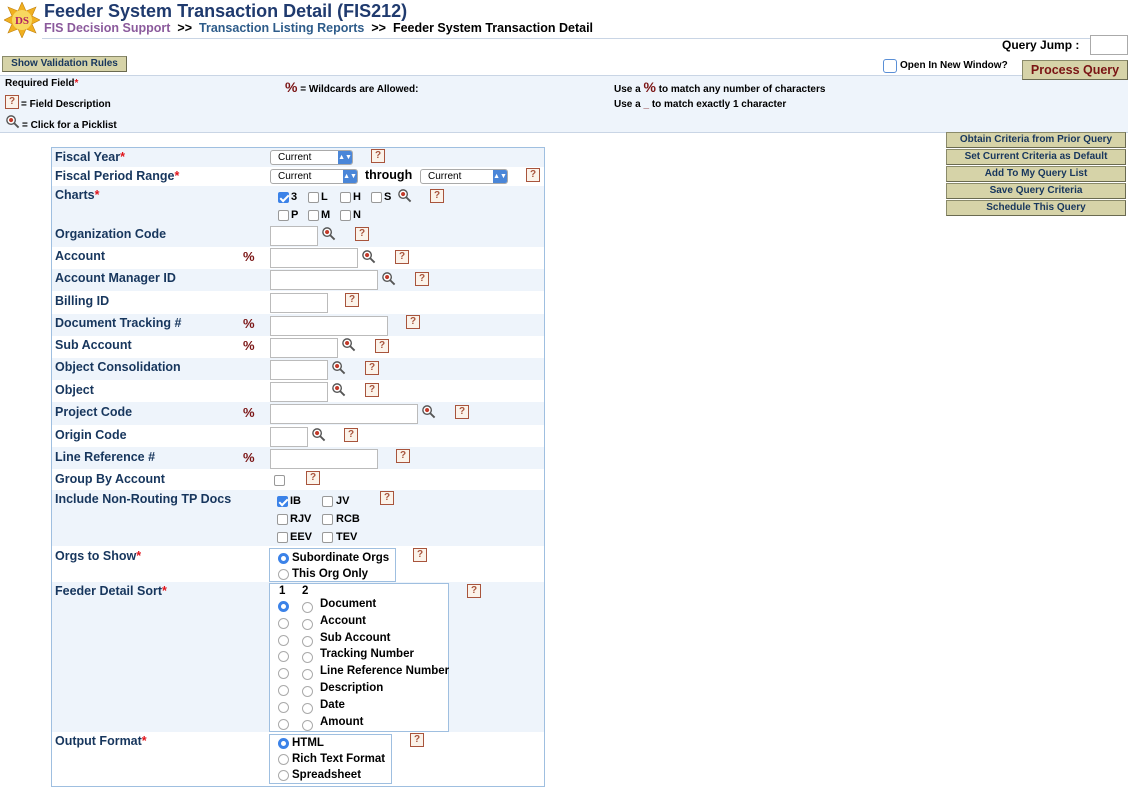  Describe the element at coordinates (90, 157) in the screenshot. I see `fiscal-year-label: Fiscal Year*` at that location.